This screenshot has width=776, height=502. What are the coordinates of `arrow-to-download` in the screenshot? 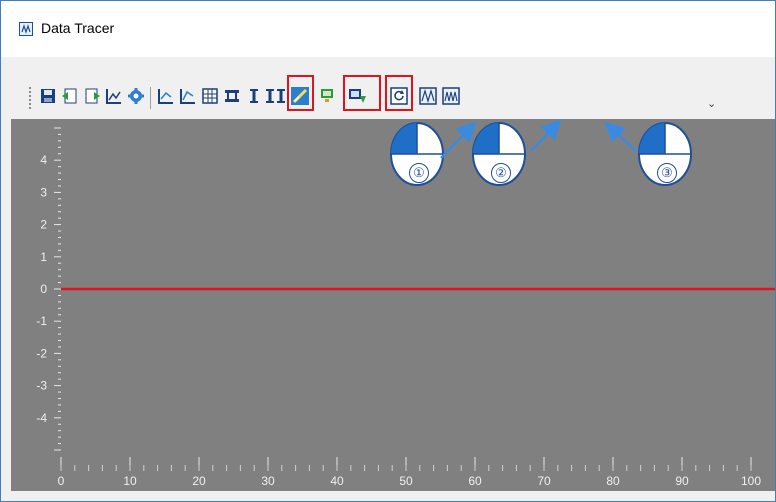 It's located at (546, 135).